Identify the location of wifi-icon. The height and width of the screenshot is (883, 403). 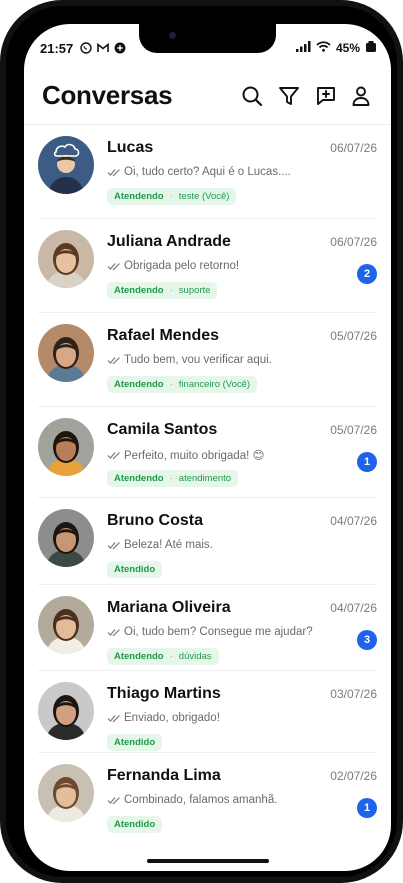
(323, 48).